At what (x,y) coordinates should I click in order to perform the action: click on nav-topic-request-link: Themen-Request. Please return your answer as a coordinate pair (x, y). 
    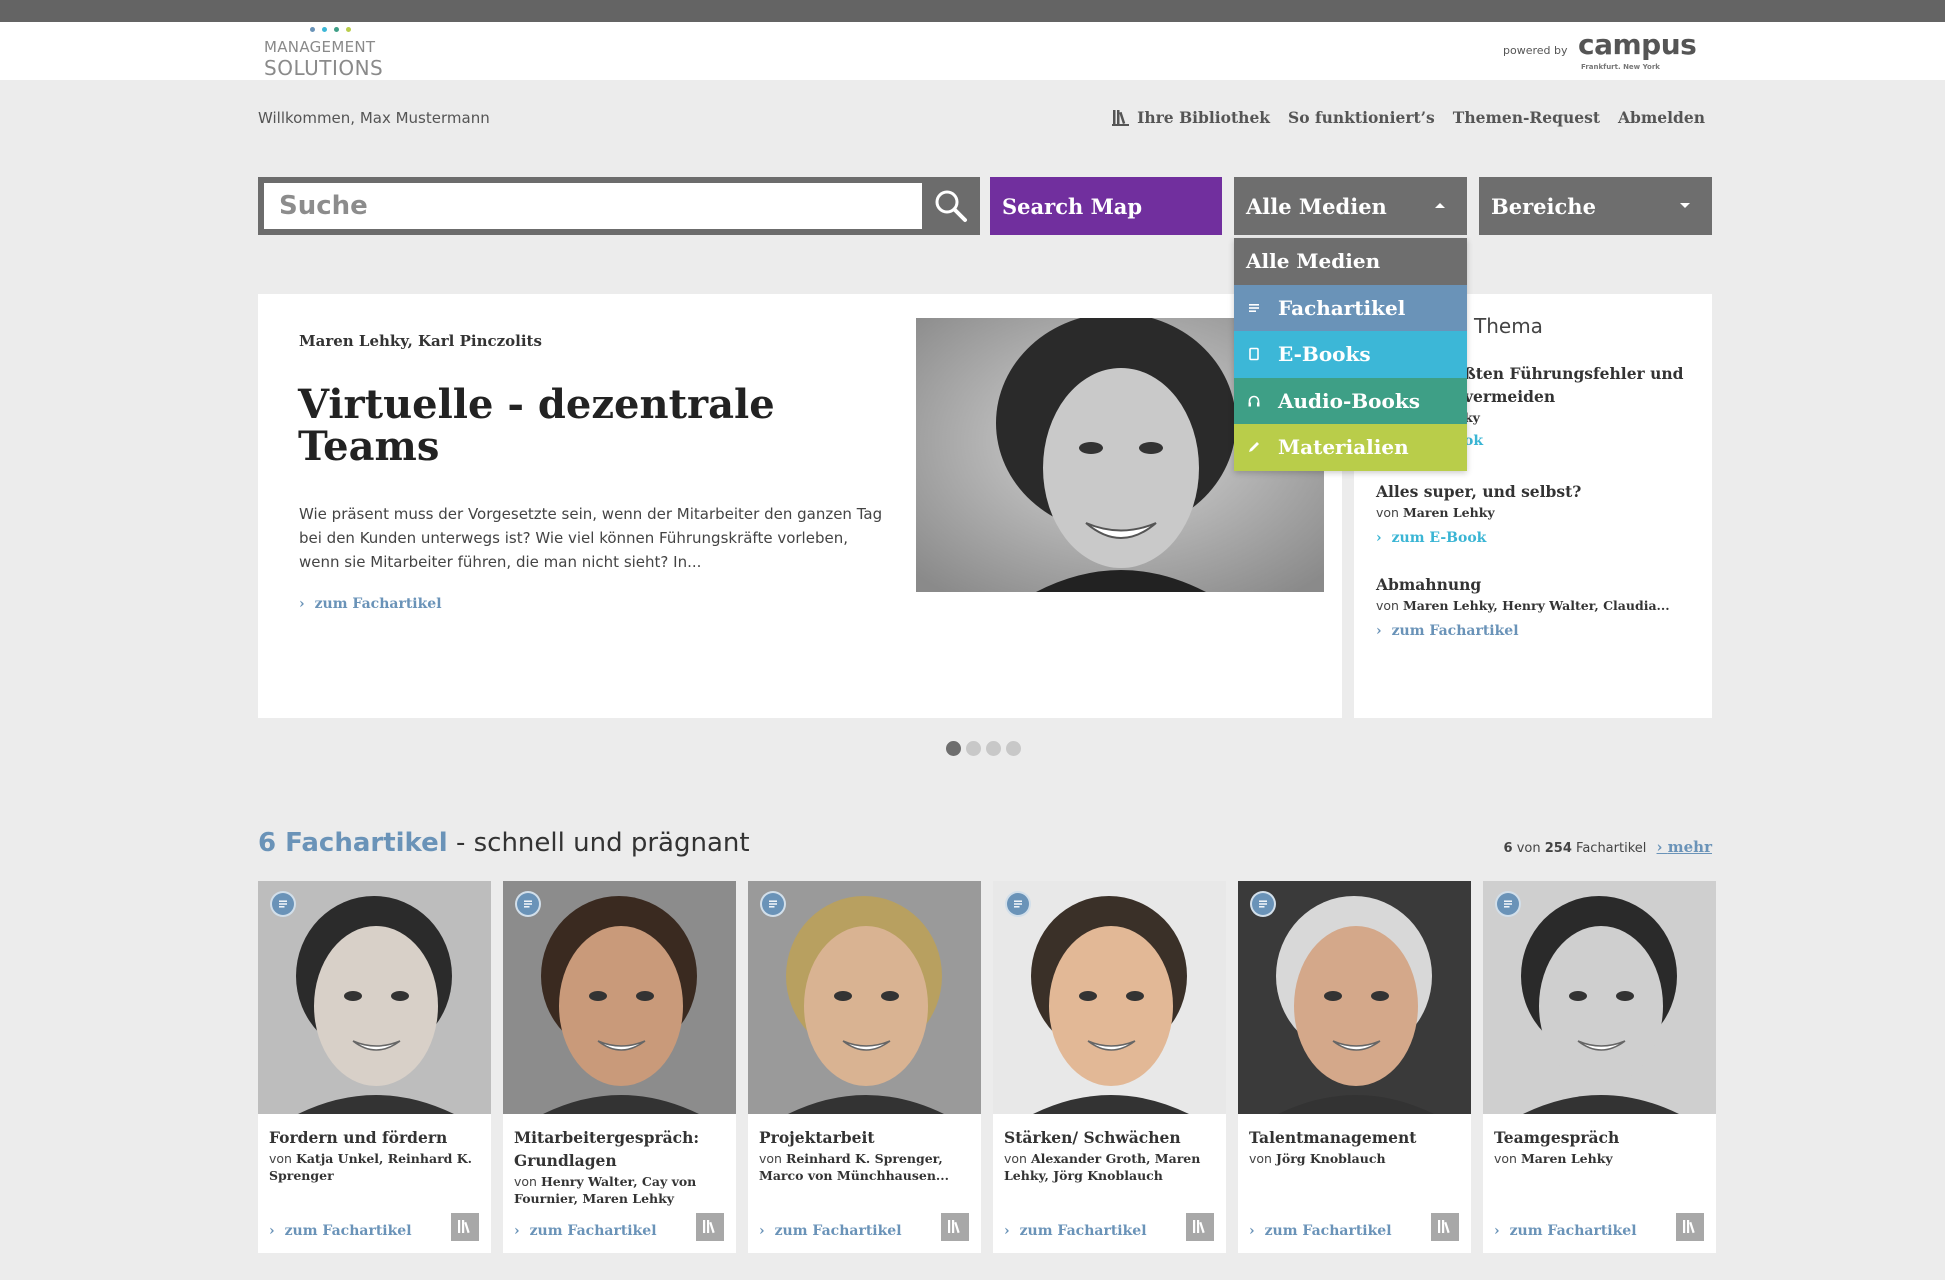
    Looking at the image, I should click on (1526, 117).